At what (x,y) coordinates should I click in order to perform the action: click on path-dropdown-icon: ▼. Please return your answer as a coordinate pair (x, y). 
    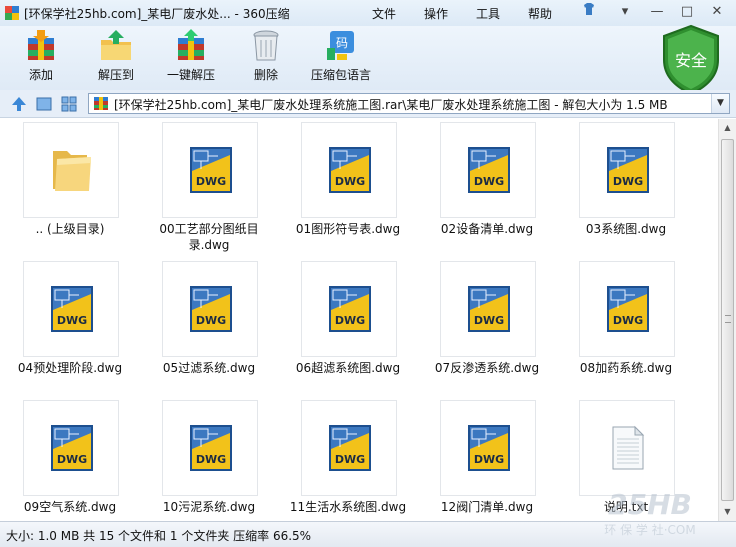
    Looking at the image, I should click on (720, 103).